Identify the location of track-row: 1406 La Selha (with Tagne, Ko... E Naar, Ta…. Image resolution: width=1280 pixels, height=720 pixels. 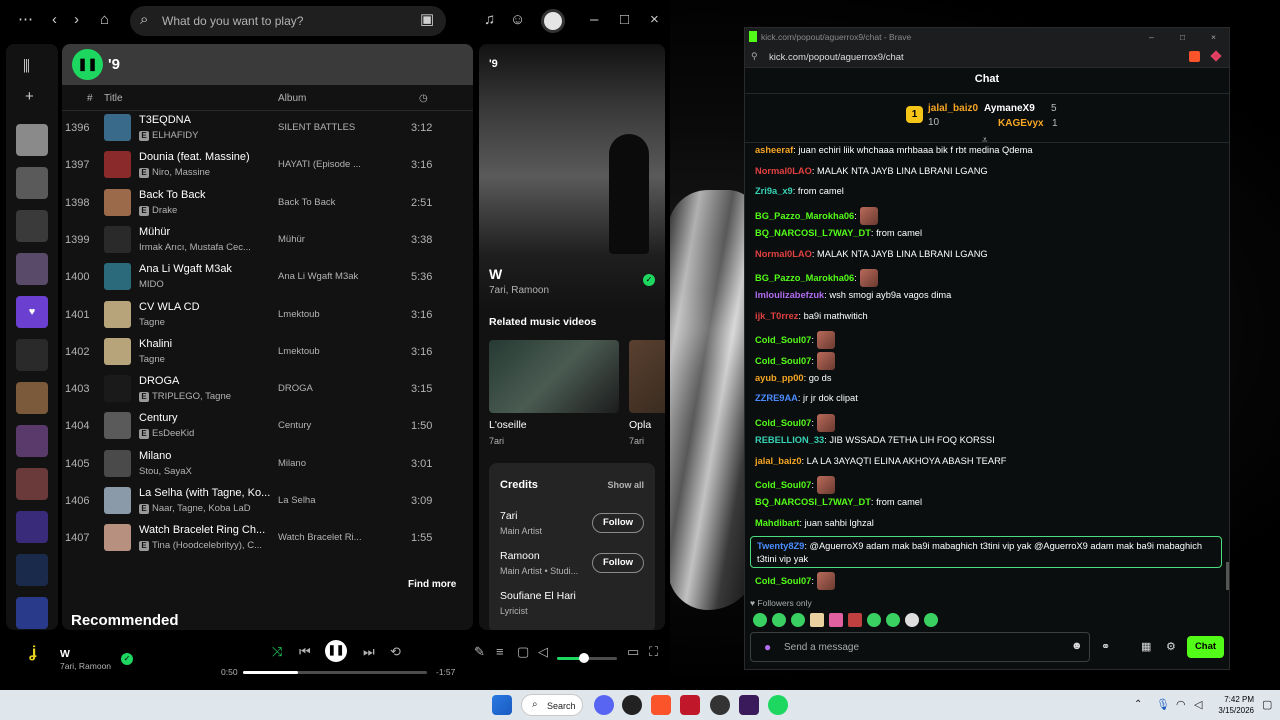
(267, 502).